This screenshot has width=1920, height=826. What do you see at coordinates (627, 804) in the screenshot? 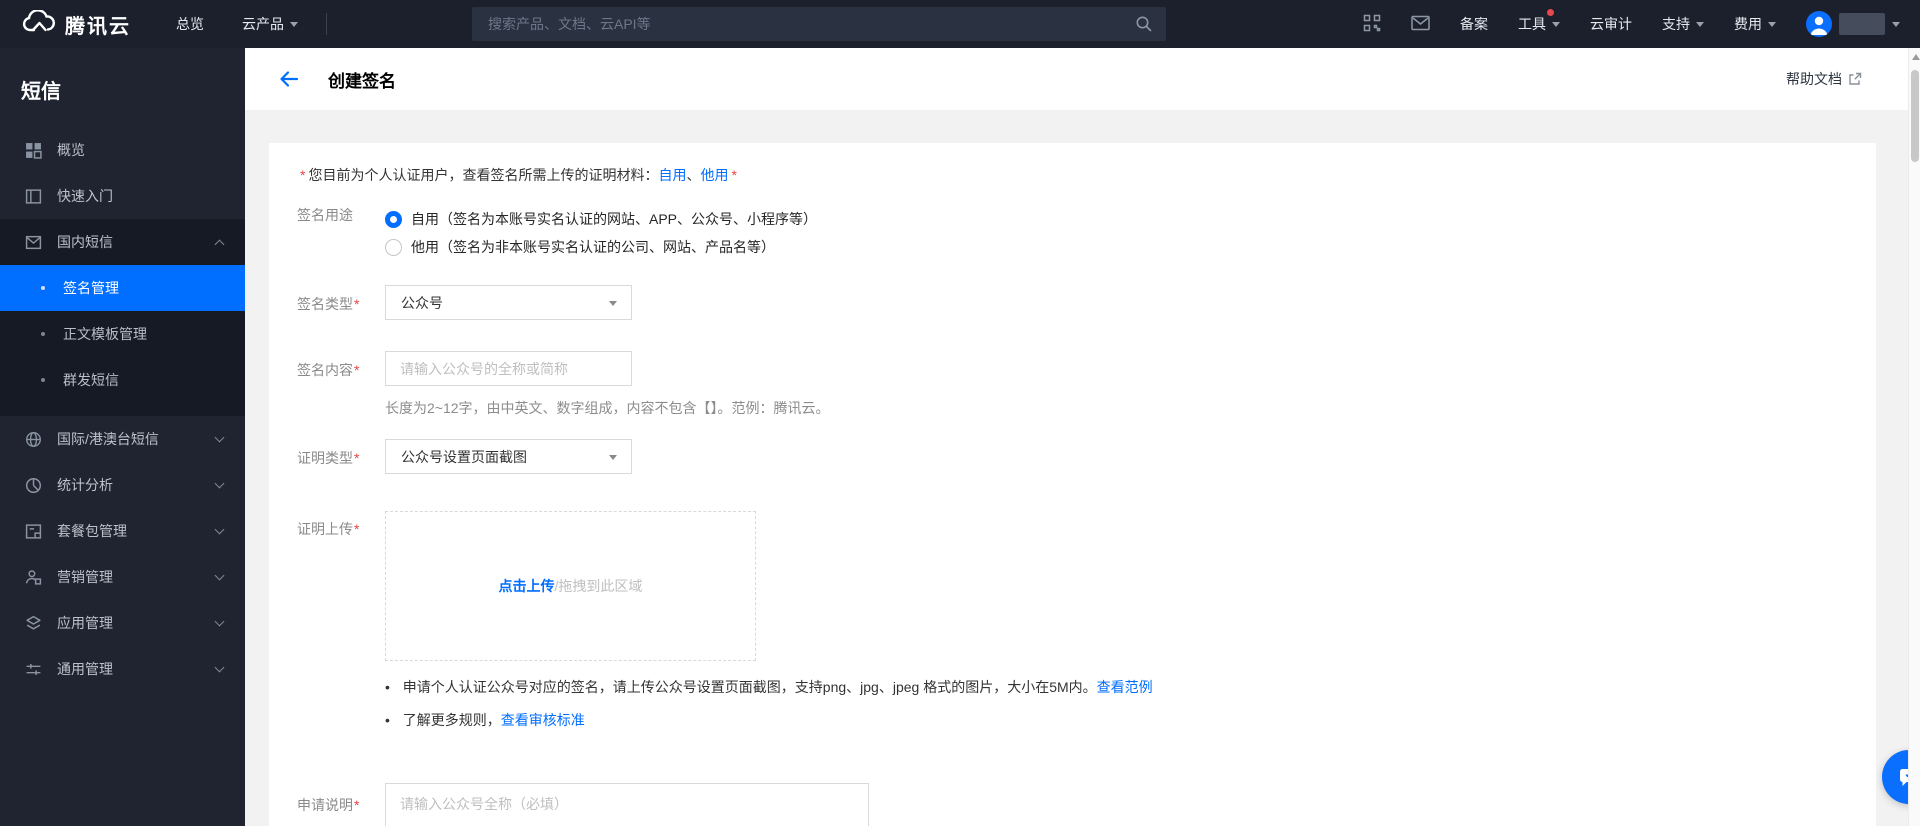
I see `apply-note-textarea` at bounding box center [627, 804].